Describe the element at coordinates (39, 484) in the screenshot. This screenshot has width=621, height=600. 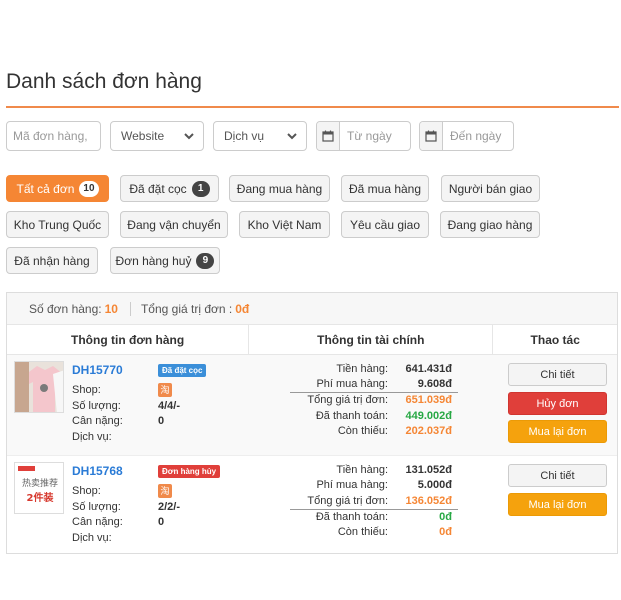
I see `thumb-caption: 热卖推荐` at that location.